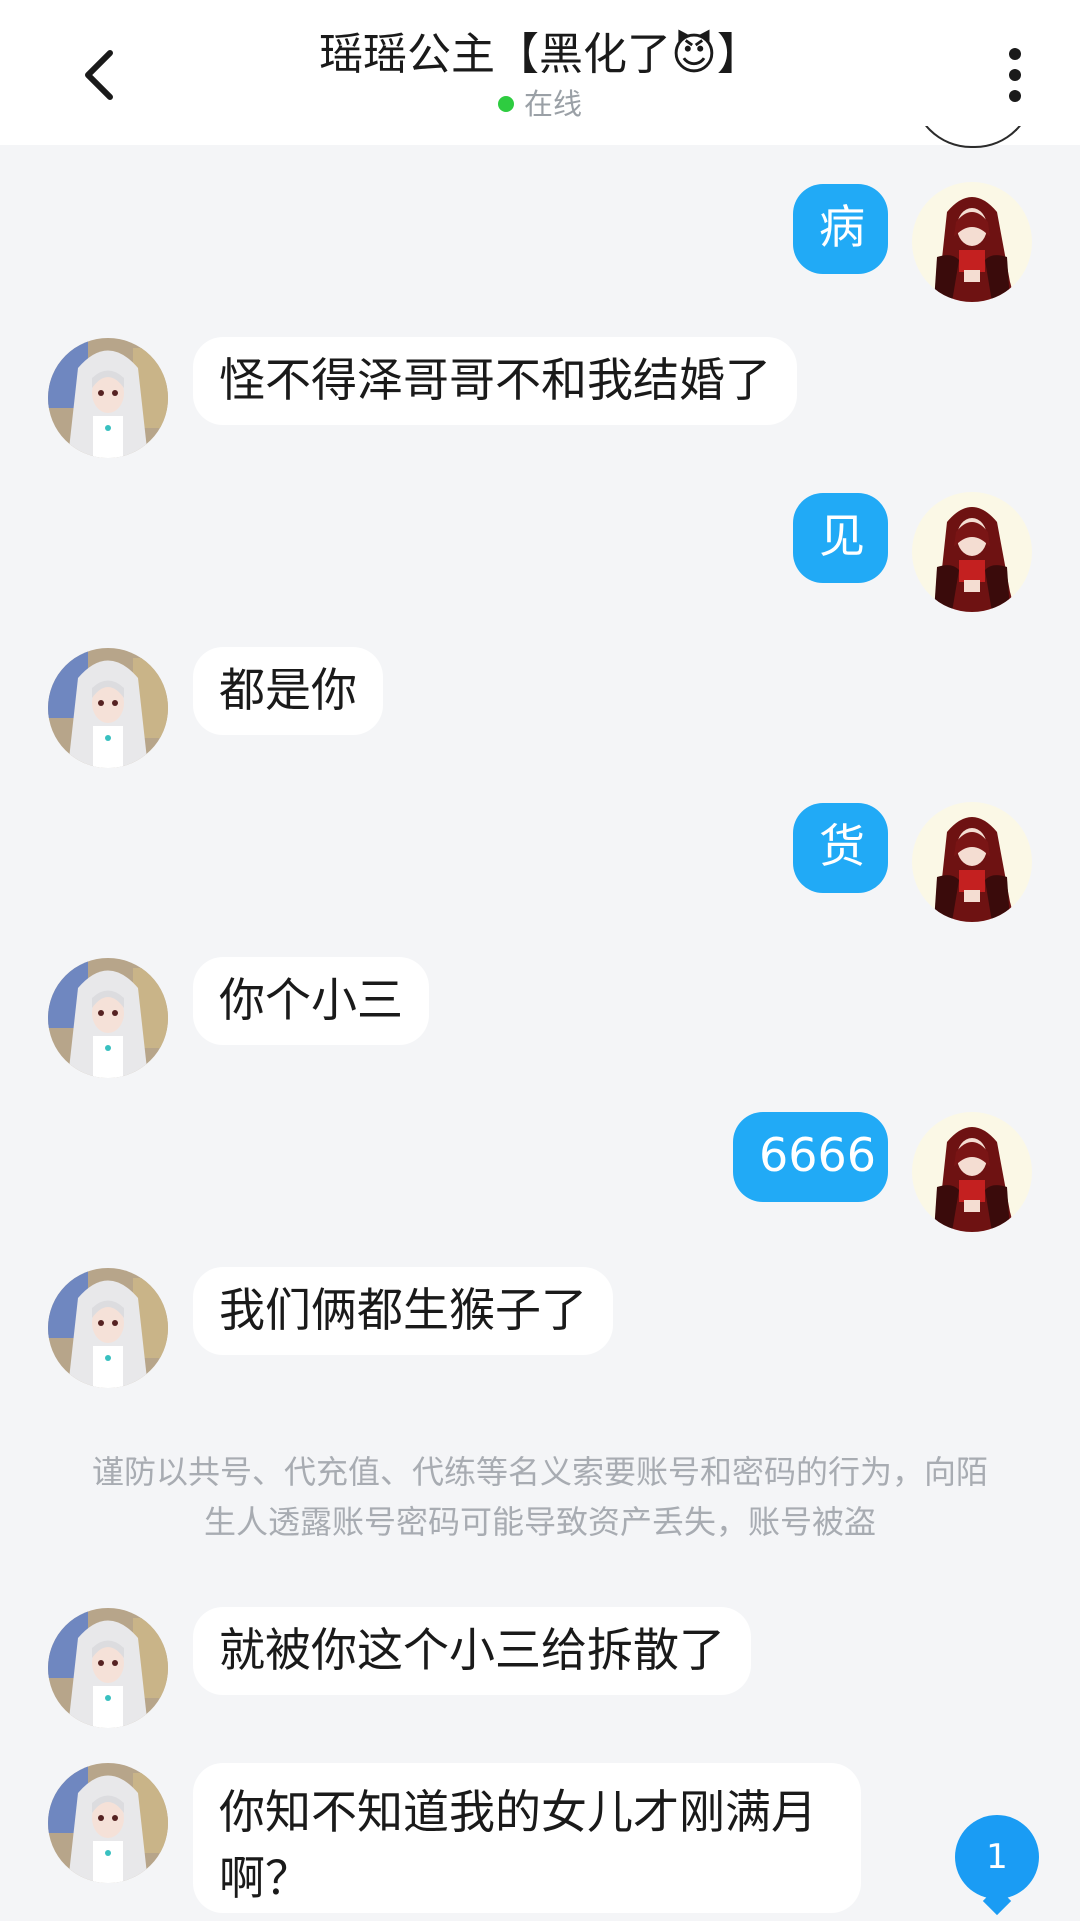 The height and width of the screenshot is (1921, 1080). I want to click on more-vertical-icon, so click(1015, 75).